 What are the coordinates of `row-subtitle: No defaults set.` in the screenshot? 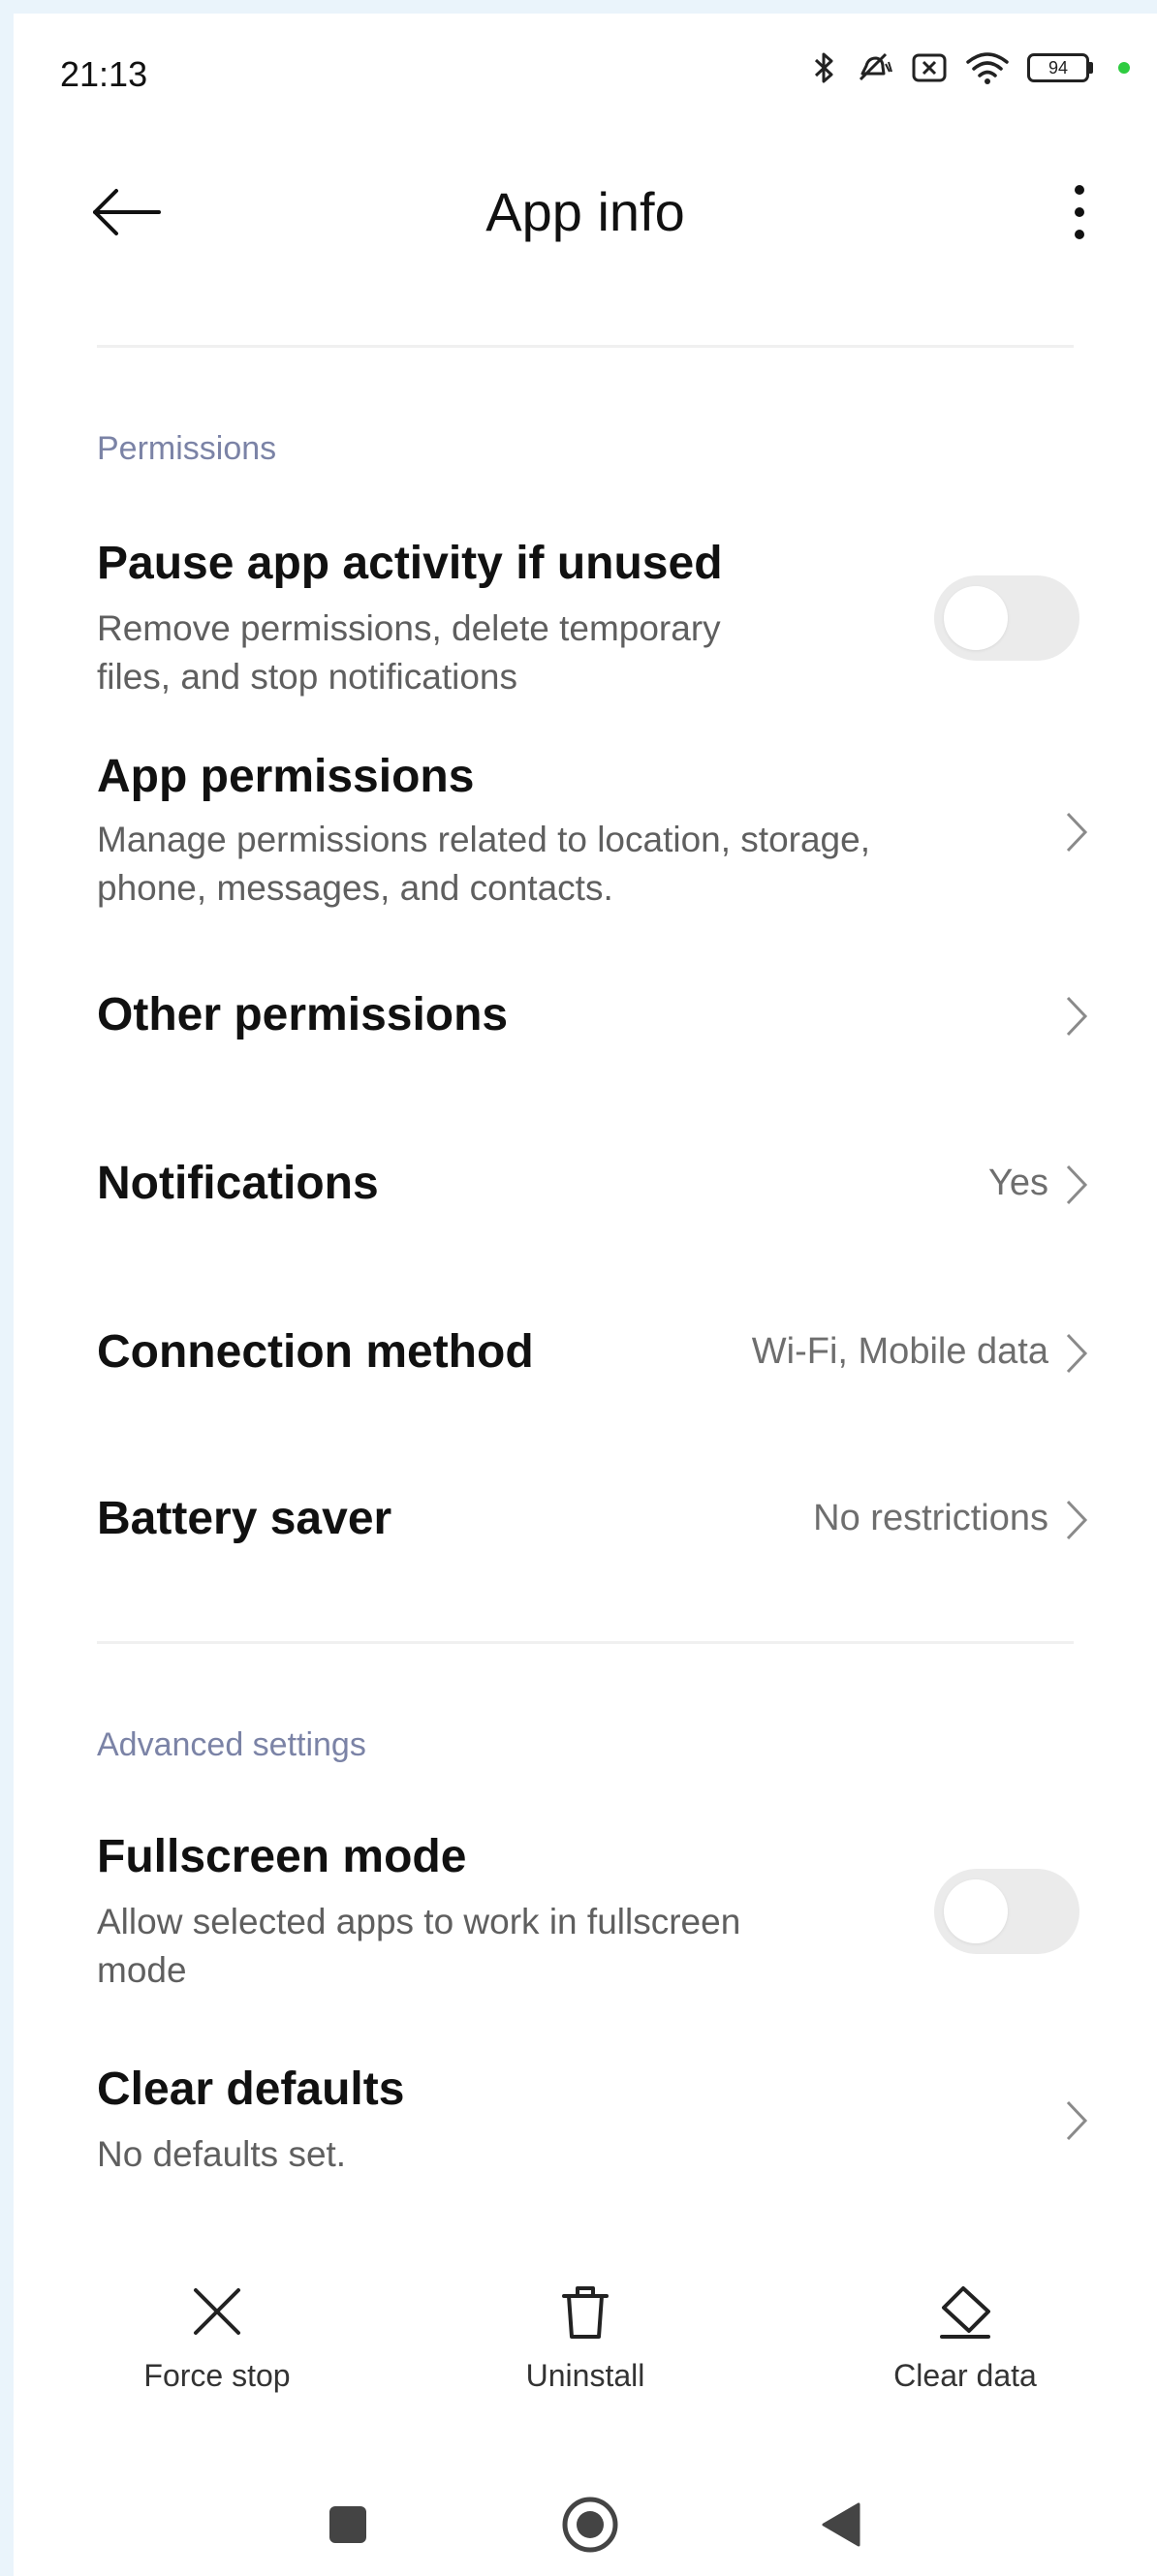 It's located at (222, 2154).